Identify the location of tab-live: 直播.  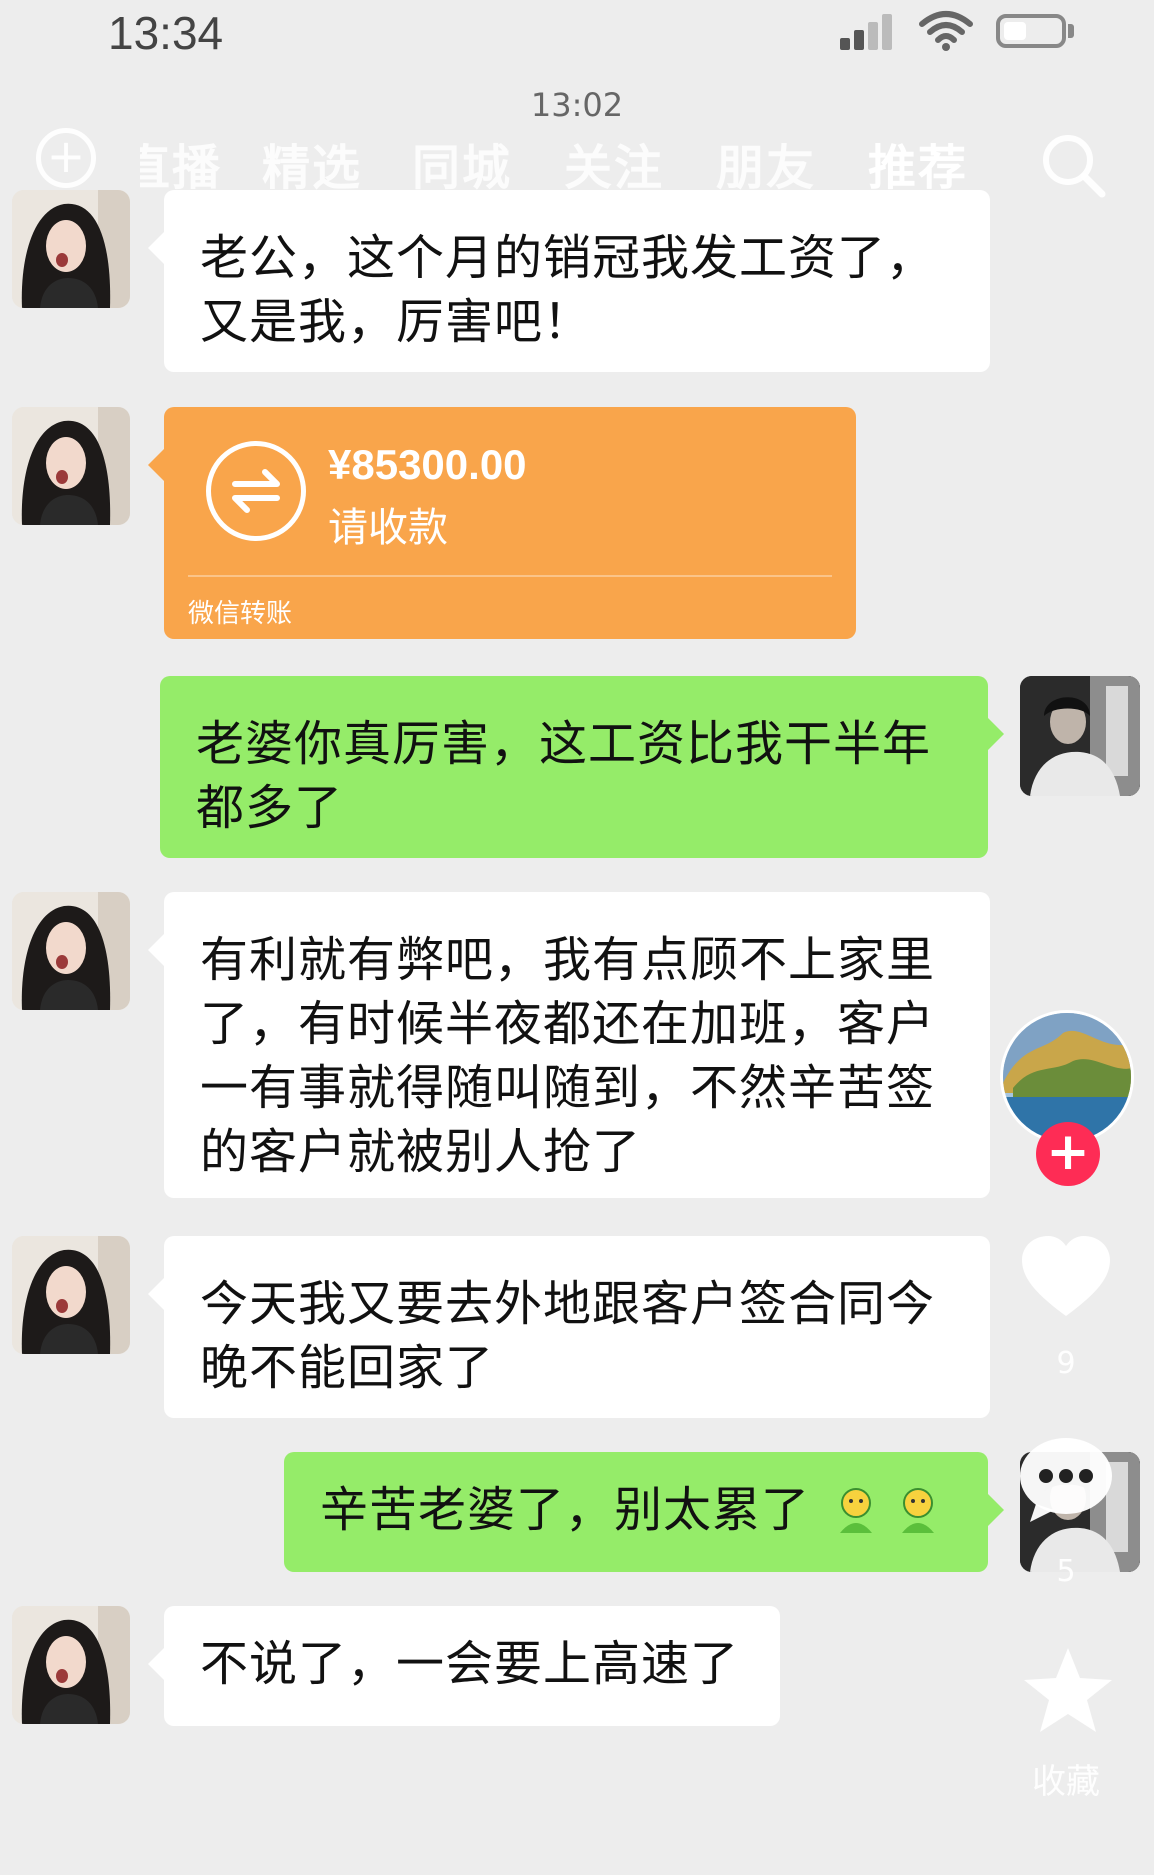
(181, 163).